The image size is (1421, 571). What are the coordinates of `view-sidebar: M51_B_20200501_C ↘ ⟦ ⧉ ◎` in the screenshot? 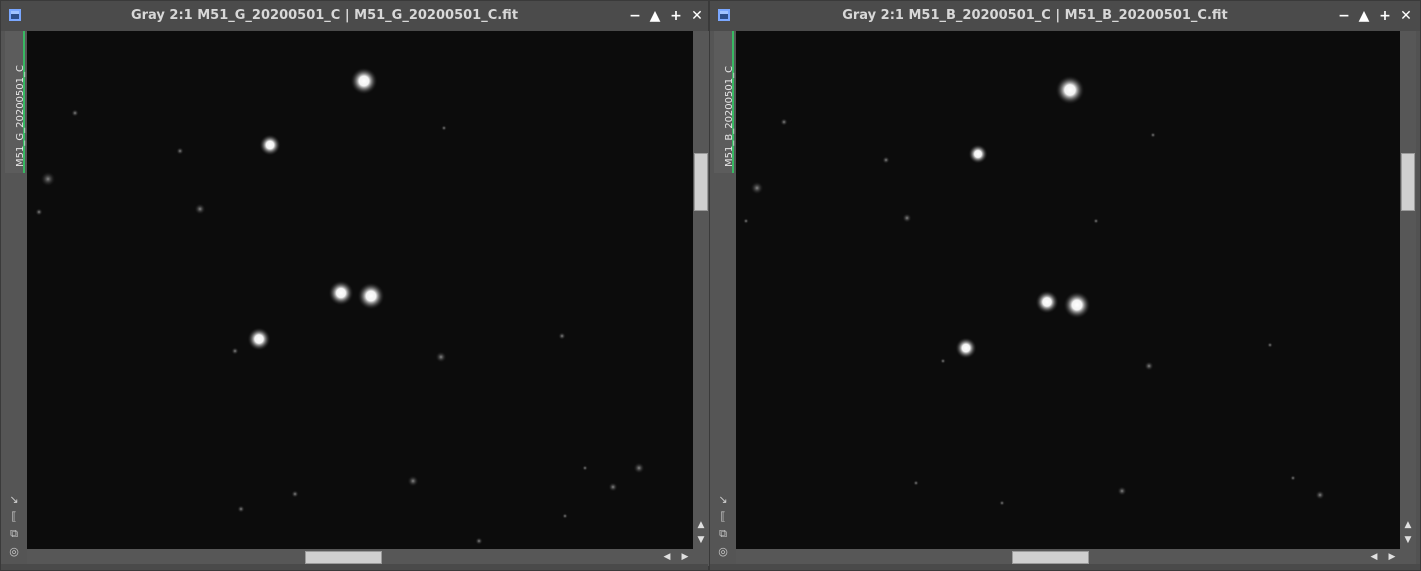 It's located at (723, 300).